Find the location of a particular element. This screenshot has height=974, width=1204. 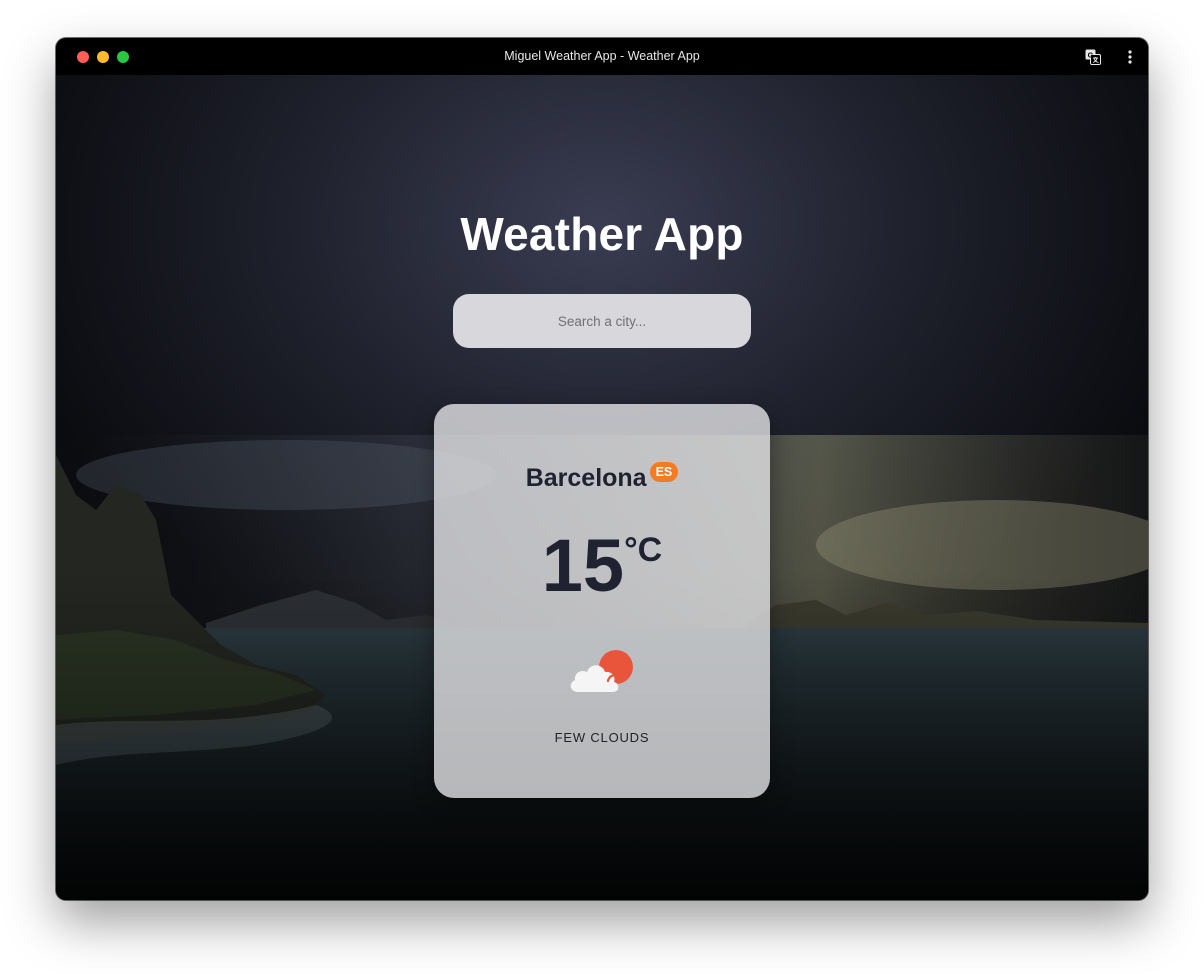

svg-text: G is located at coordinates (1091, 55).